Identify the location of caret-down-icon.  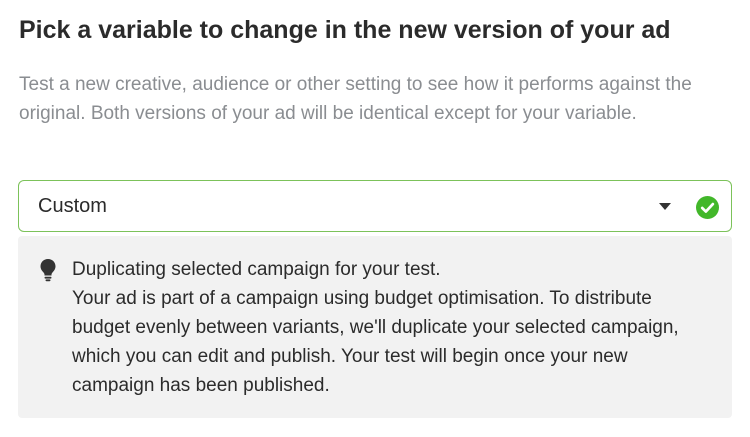
(665, 206).